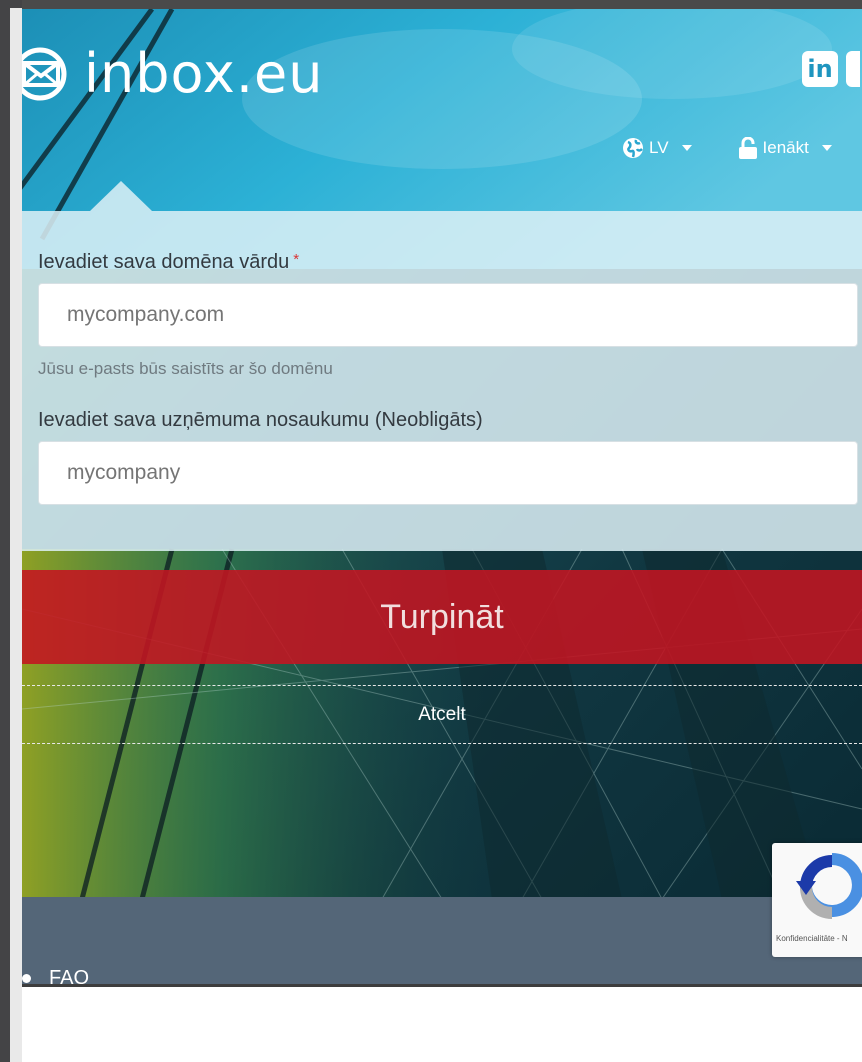  Describe the element at coordinates (11, 531) in the screenshot. I see `window-left-border` at that location.